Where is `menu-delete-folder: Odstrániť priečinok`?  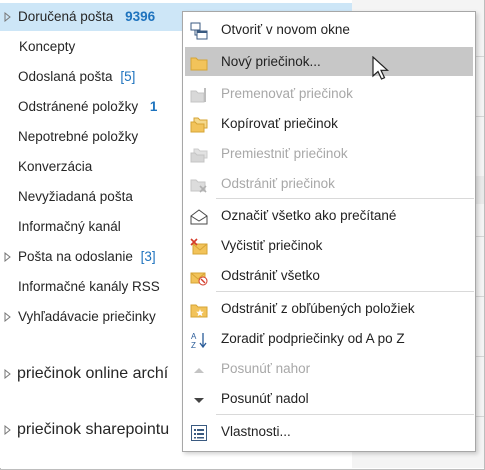
menu-delete-folder: Odstrániť priečinok is located at coordinates (329, 183).